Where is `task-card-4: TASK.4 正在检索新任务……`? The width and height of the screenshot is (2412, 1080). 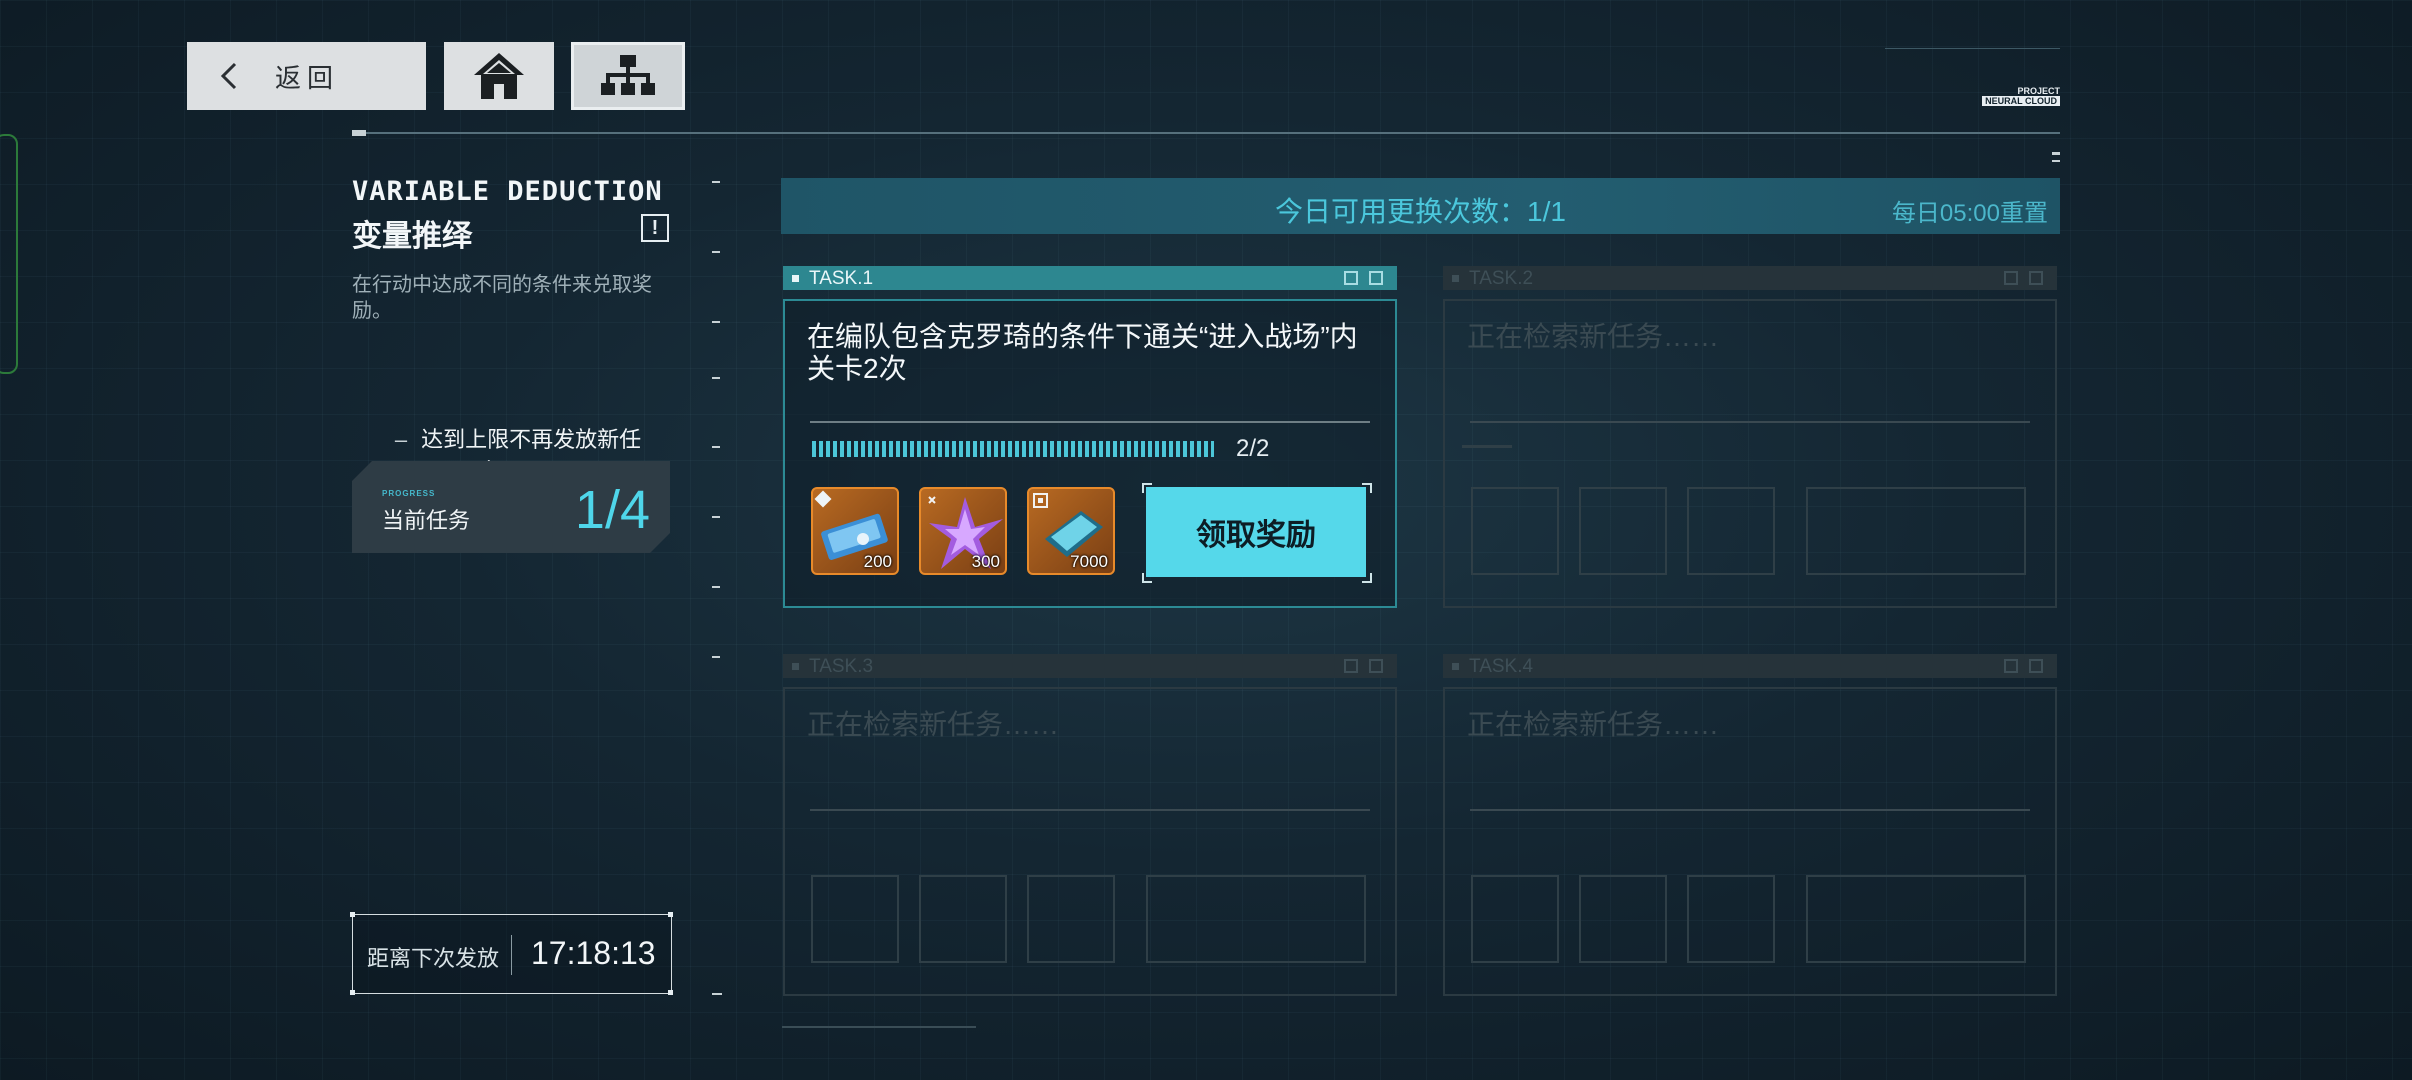
task-card-4: TASK.4 正在检索新任务…… is located at coordinates (1750, 825).